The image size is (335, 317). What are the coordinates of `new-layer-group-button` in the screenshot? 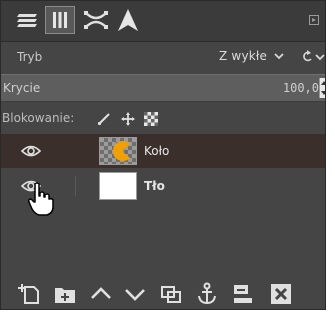 It's located at (65, 294).